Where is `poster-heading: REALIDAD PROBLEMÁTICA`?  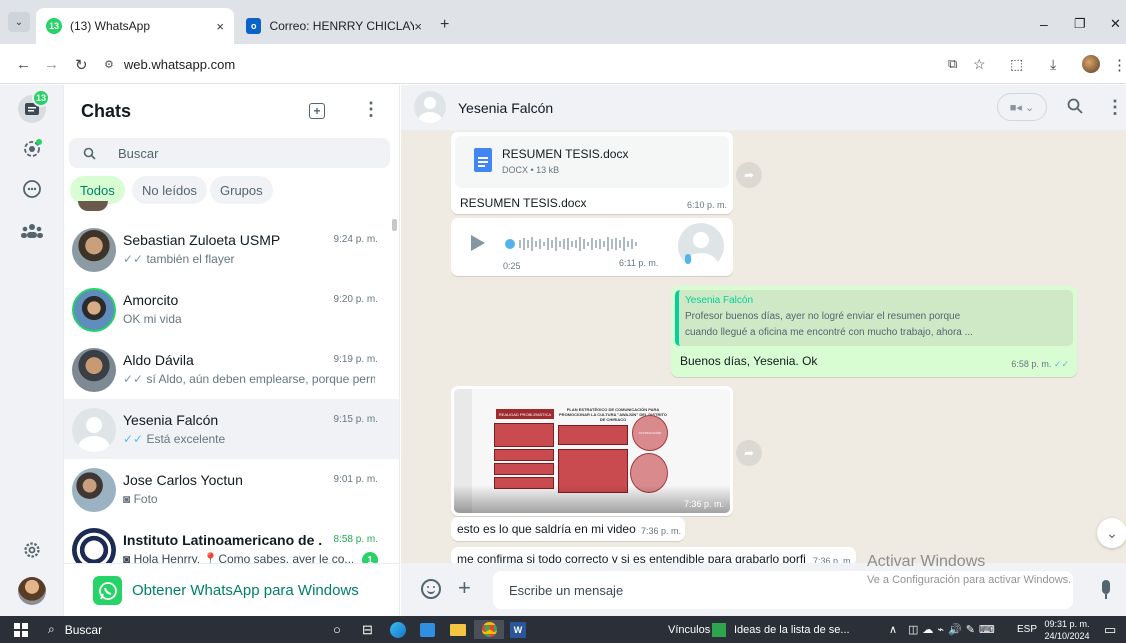 poster-heading: REALIDAD PROBLEMÁTICA is located at coordinates (525, 414).